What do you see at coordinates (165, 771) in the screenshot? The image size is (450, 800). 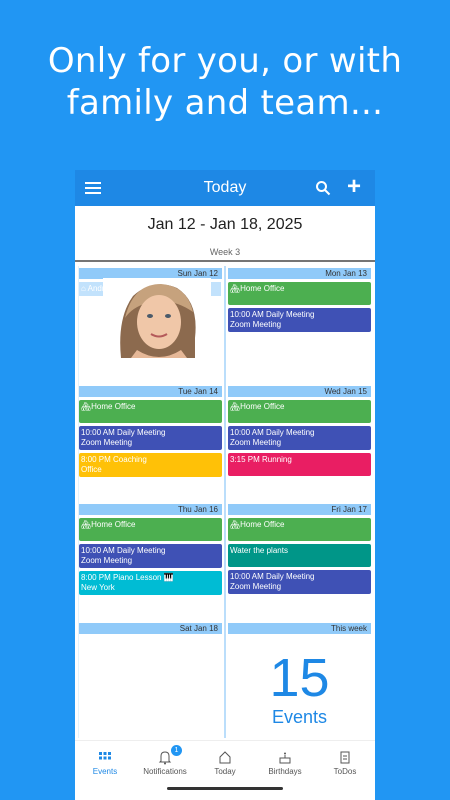 I see `nav-notifications-label: Notifications` at bounding box center [165, 771].